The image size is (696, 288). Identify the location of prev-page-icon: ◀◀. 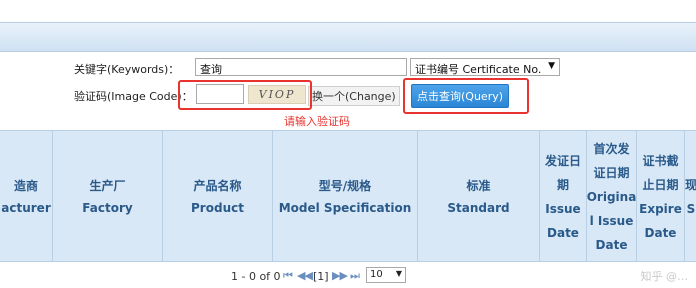
(305, 275).